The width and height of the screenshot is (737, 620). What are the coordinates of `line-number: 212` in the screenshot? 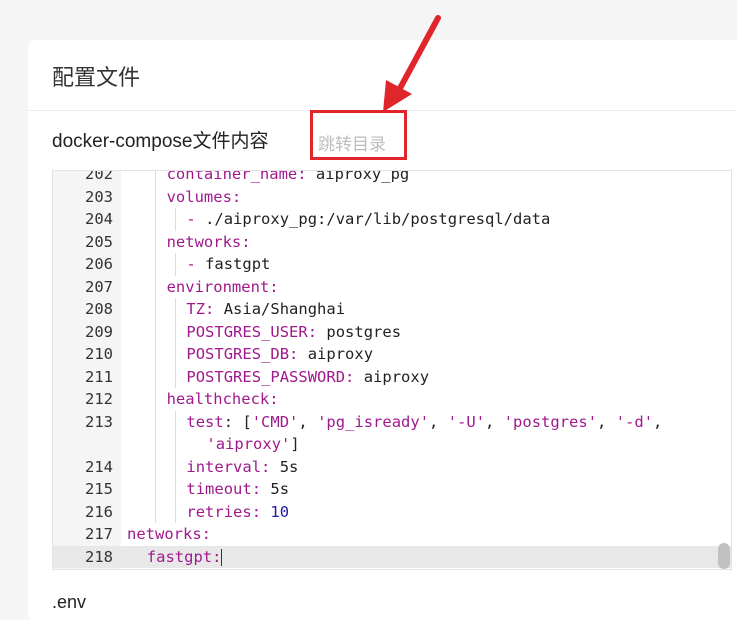 It's located at (99, 399).